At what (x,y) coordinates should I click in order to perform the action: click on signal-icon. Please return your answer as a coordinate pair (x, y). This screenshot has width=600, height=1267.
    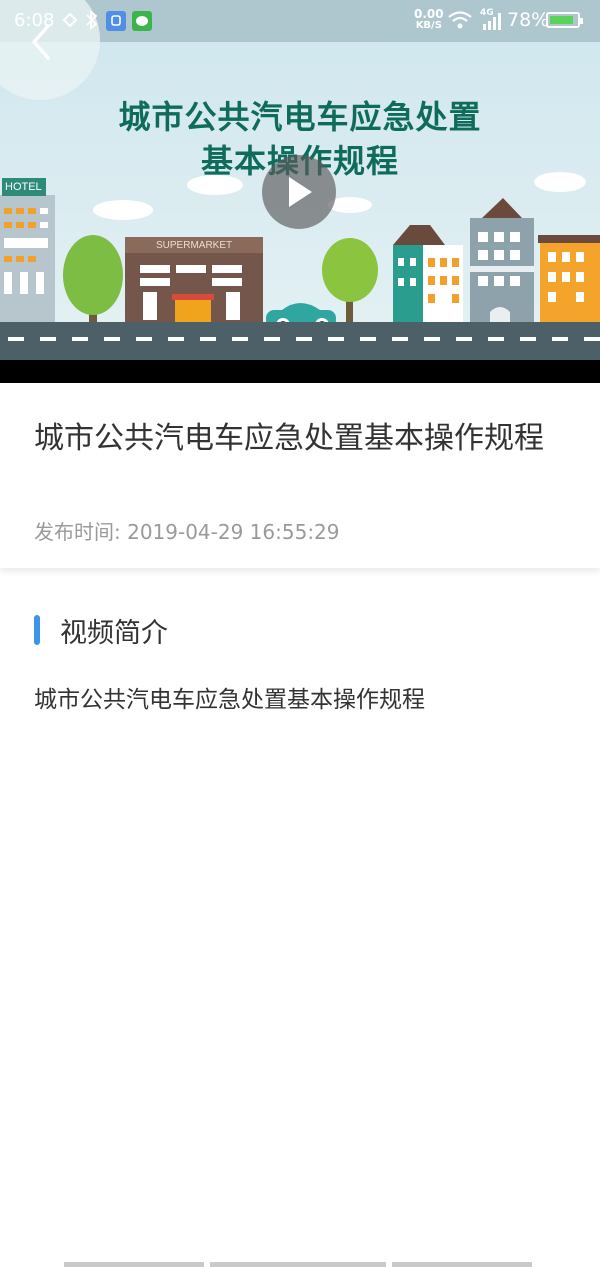
    Looking at the image, I should click on (492, 21).